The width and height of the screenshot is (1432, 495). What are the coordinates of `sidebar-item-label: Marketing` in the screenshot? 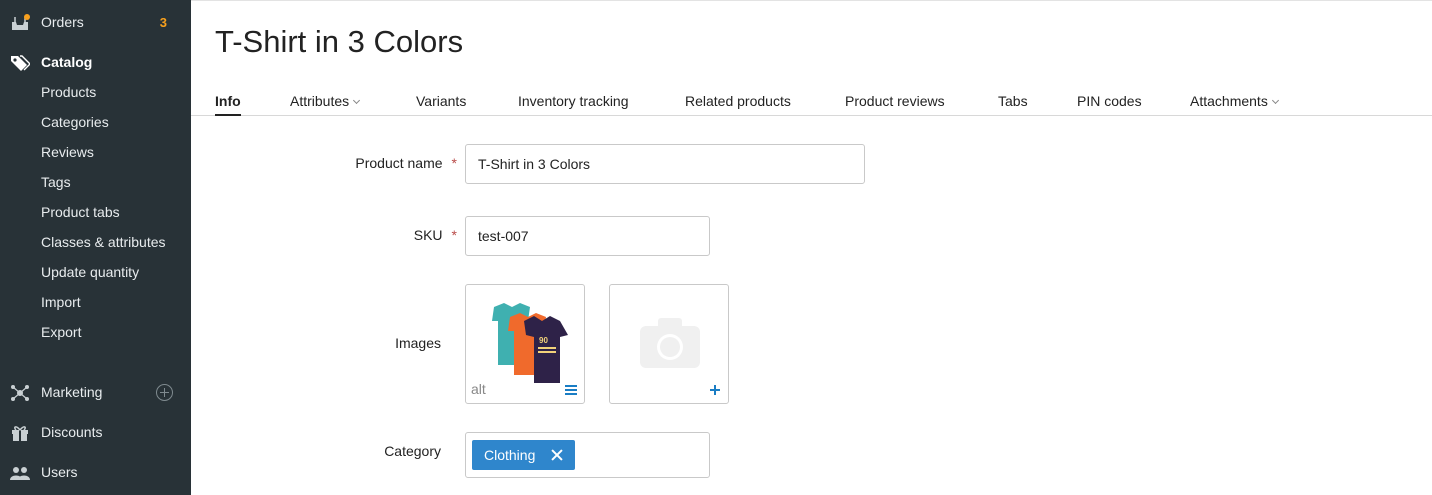 It's located at (72, 392).